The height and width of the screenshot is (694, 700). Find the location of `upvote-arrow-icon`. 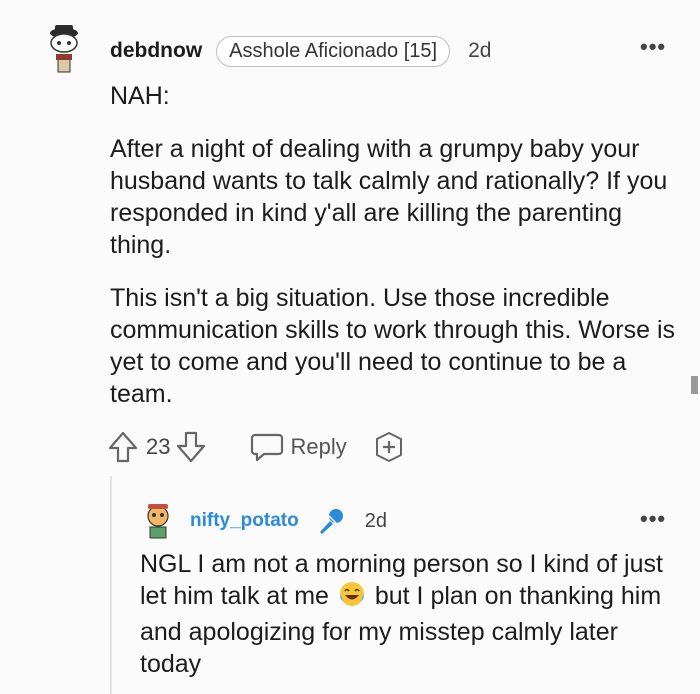

upvote-arrow-icon is located at coordinates (123, 447).